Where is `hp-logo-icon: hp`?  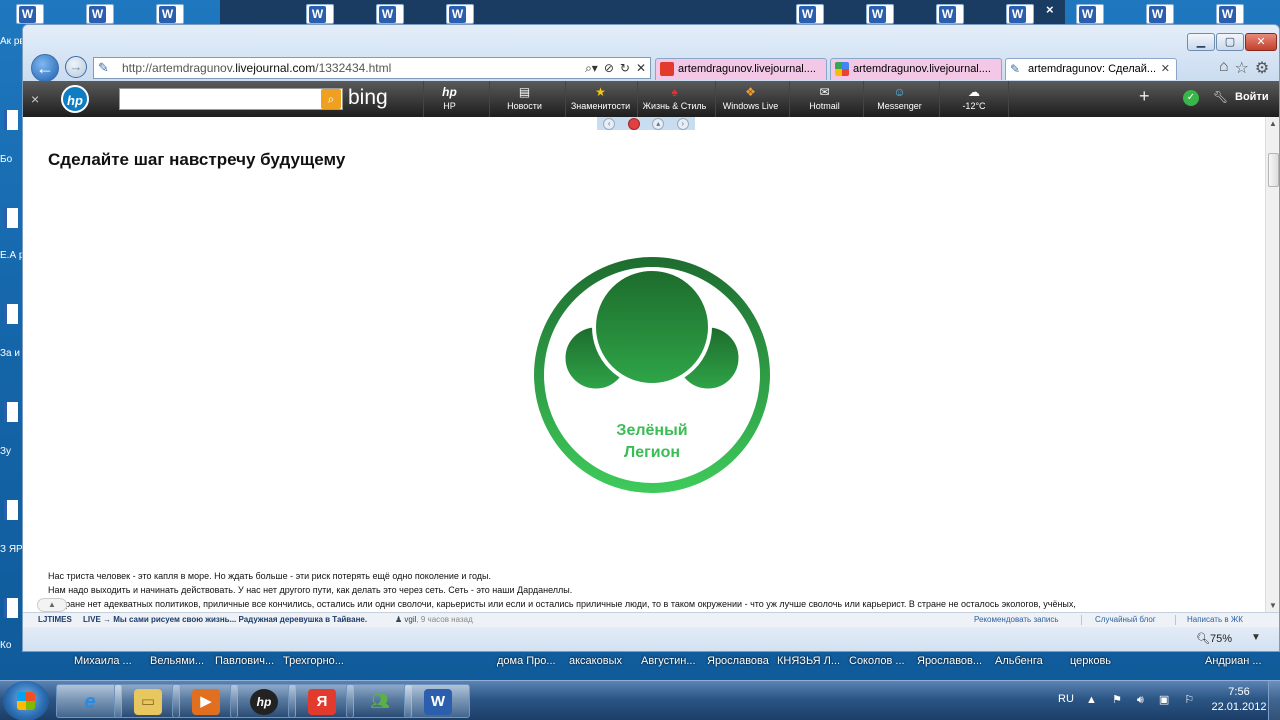 hp-logo-icon: hp is located at coordinates (75, 99).